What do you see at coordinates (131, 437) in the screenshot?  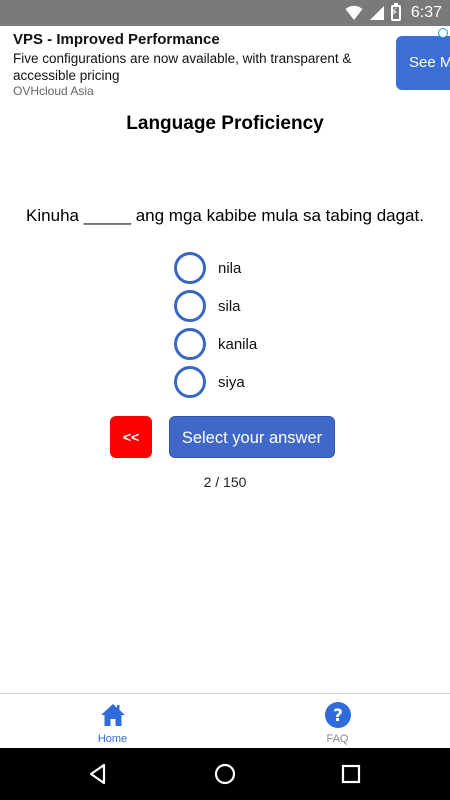 I see `previous-button: <<` at bounding box center [131, 437].